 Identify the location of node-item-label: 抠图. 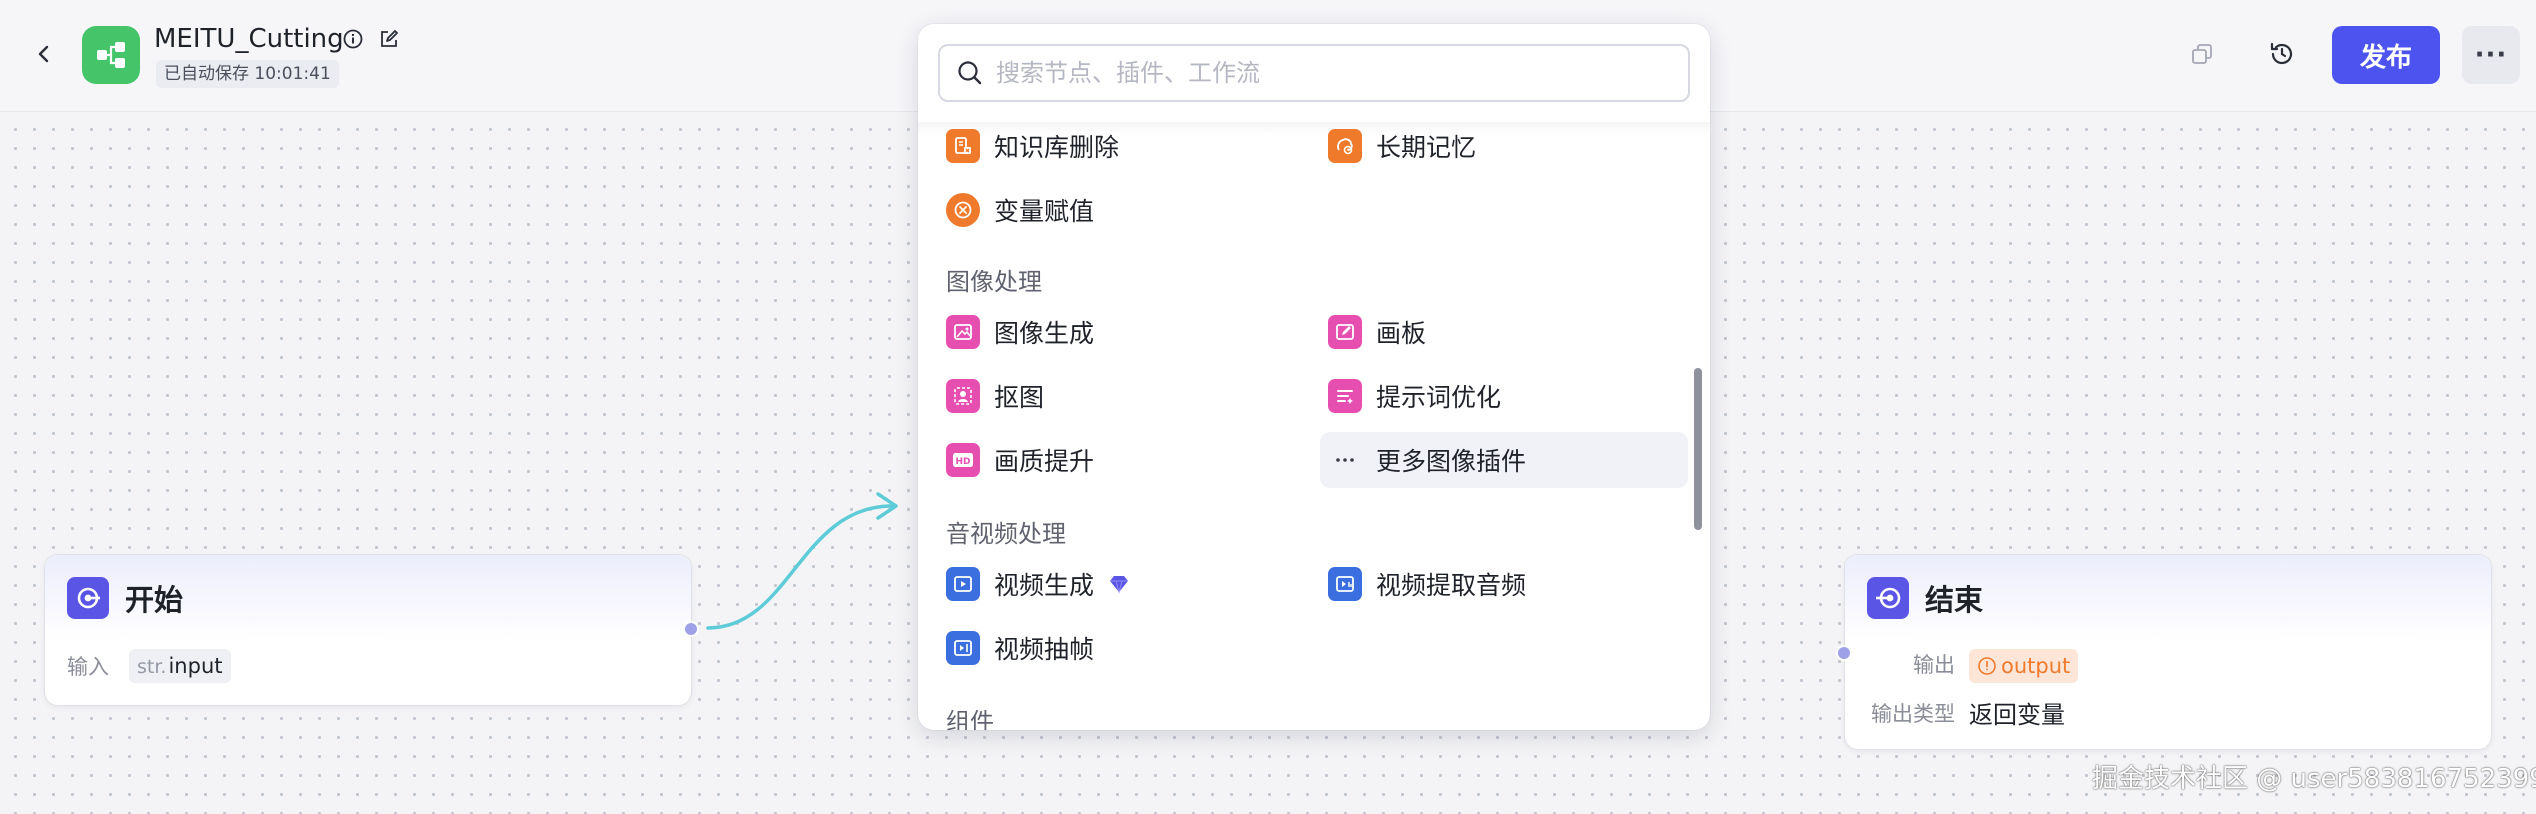
(1019, 397).